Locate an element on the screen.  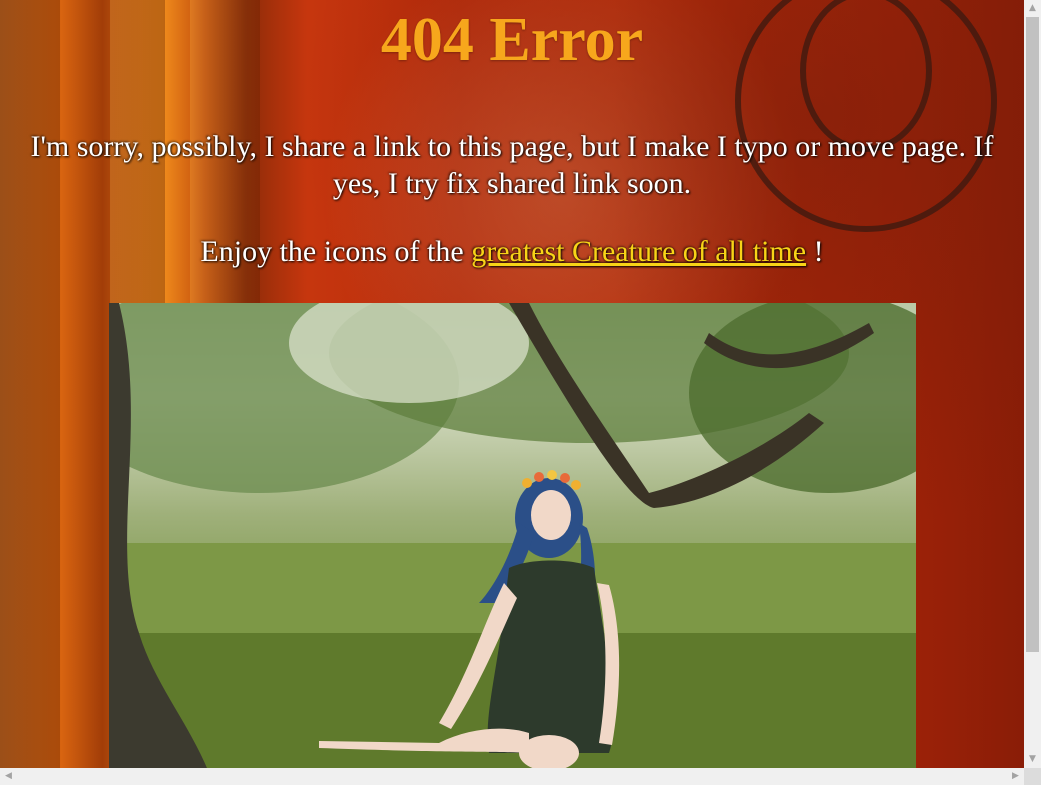
scrollbar-corner is located at coordinates (1032, 776).